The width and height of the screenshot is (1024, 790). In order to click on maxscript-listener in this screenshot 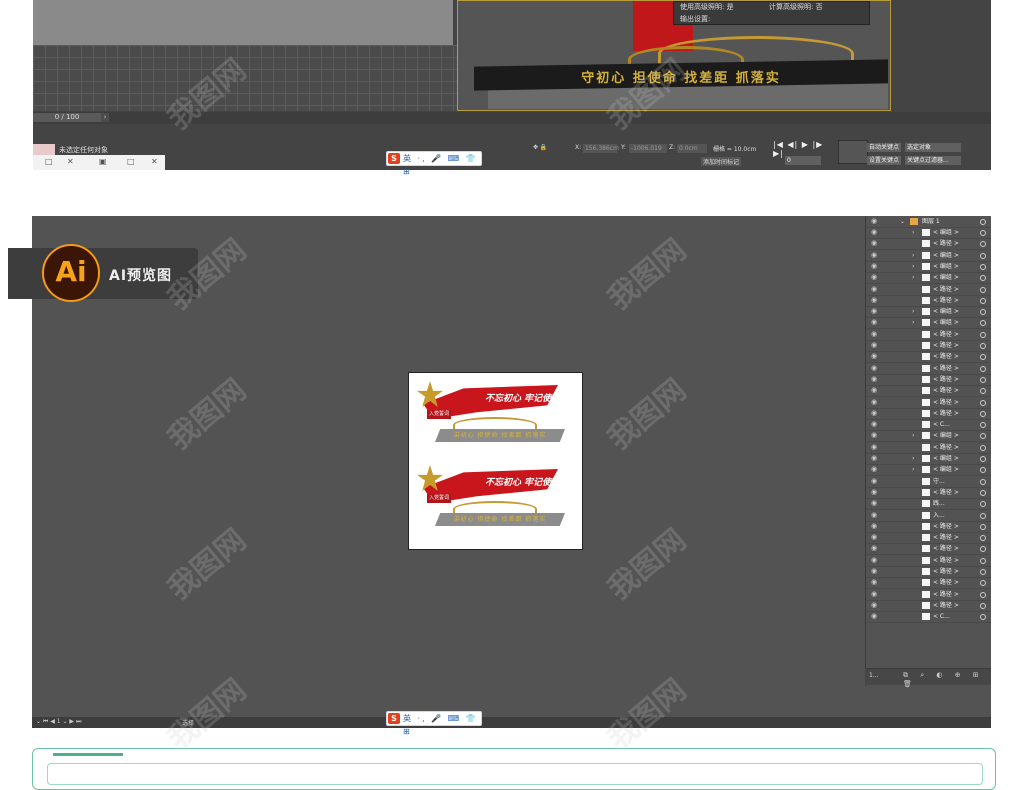, I will do `click(44, 149)`.